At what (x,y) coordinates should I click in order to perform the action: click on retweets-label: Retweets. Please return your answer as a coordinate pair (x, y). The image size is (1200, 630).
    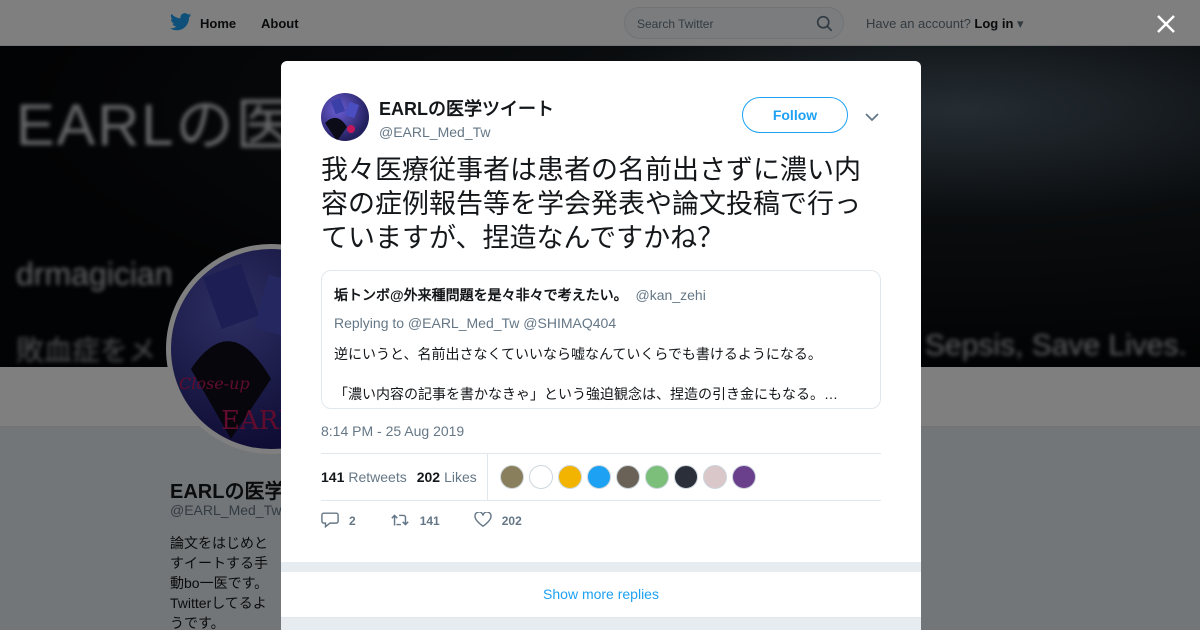
    Looking at the image, I should click on (377, 477).